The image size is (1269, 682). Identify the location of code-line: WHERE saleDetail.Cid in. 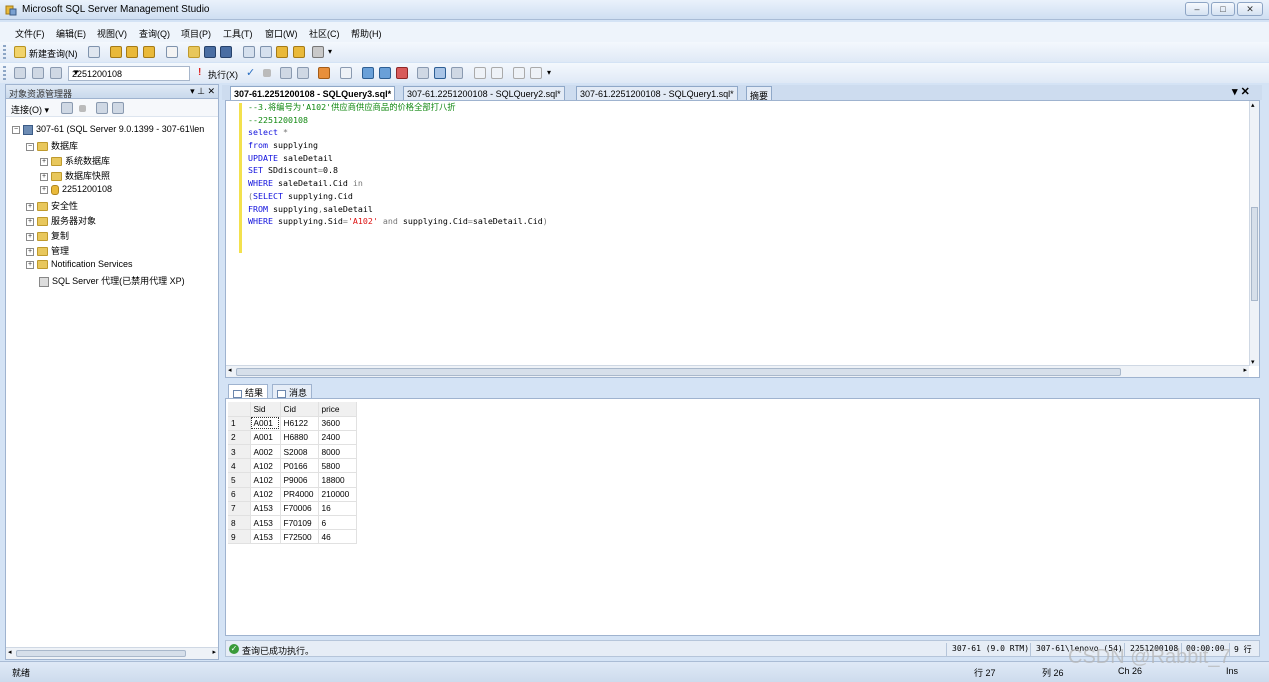
(398, 183).